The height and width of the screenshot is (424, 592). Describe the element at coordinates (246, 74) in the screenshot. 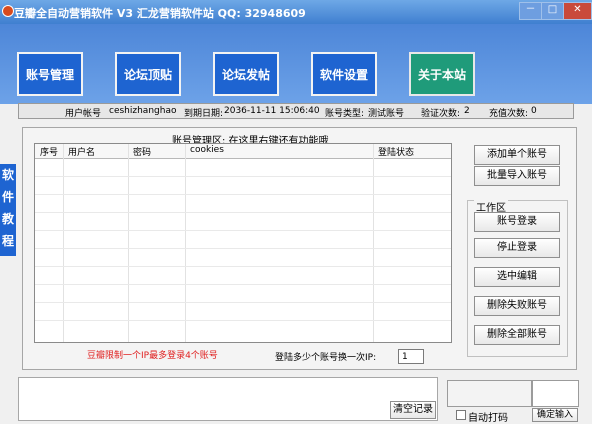

I see `nav-forum-post: 论坛发帖` at that location.